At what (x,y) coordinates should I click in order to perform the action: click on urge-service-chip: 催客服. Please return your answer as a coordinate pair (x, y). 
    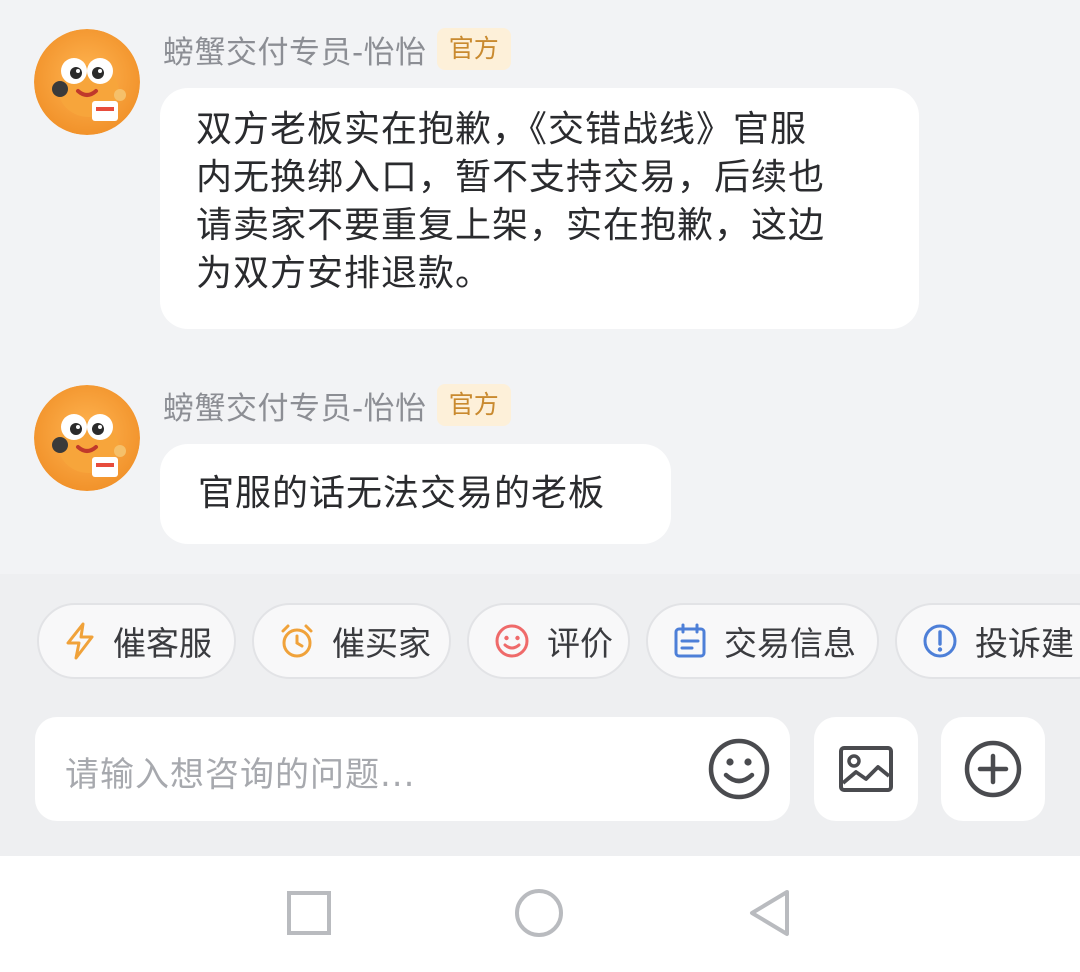
    Looking at the image, I should click on (136, 641).